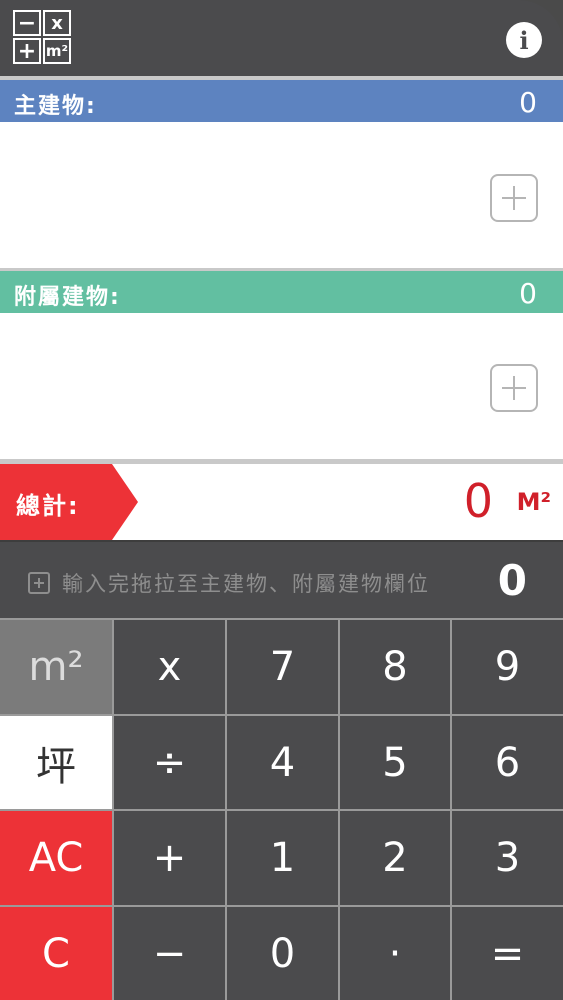  What do you see at coordinates (514, 388) in the screenshot?
I see `add-annex-building-button` at bounding box center [514, 388].